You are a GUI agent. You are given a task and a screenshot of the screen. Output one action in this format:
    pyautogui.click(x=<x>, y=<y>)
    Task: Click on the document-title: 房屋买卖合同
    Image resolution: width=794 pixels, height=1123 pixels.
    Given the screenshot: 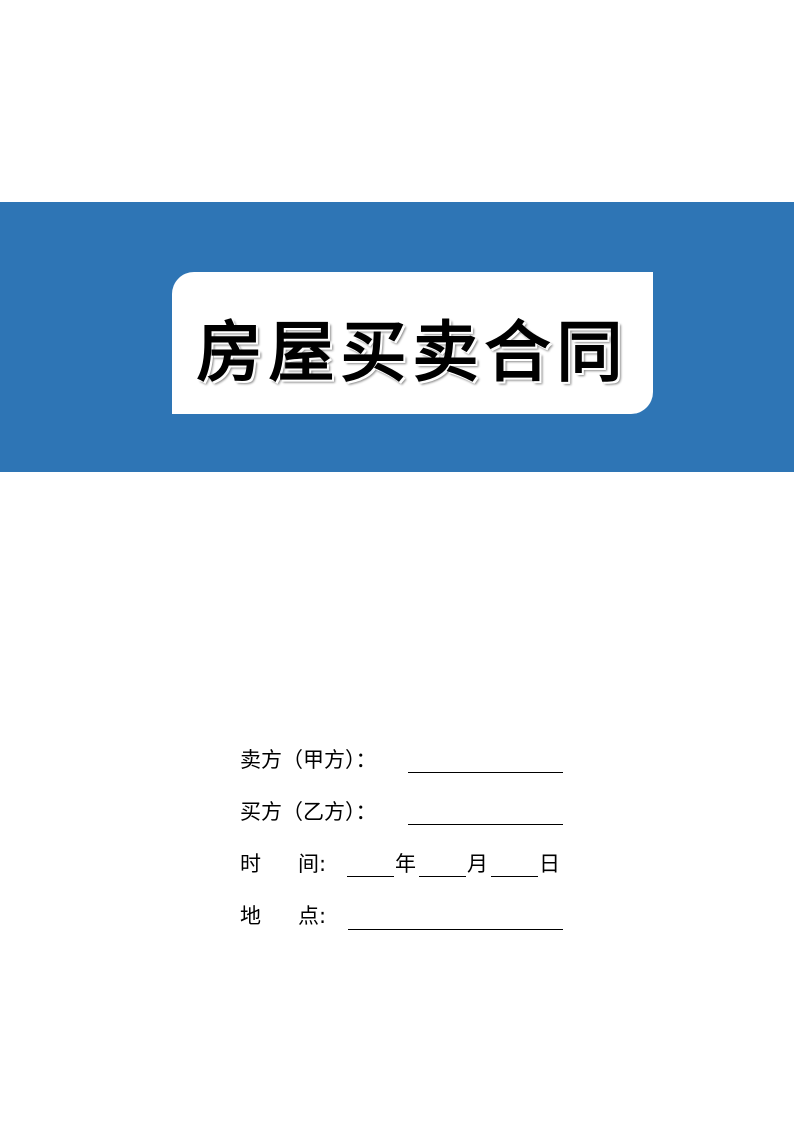 What is the action you would take?
    pyautogui.click(x=412, y=352)
    